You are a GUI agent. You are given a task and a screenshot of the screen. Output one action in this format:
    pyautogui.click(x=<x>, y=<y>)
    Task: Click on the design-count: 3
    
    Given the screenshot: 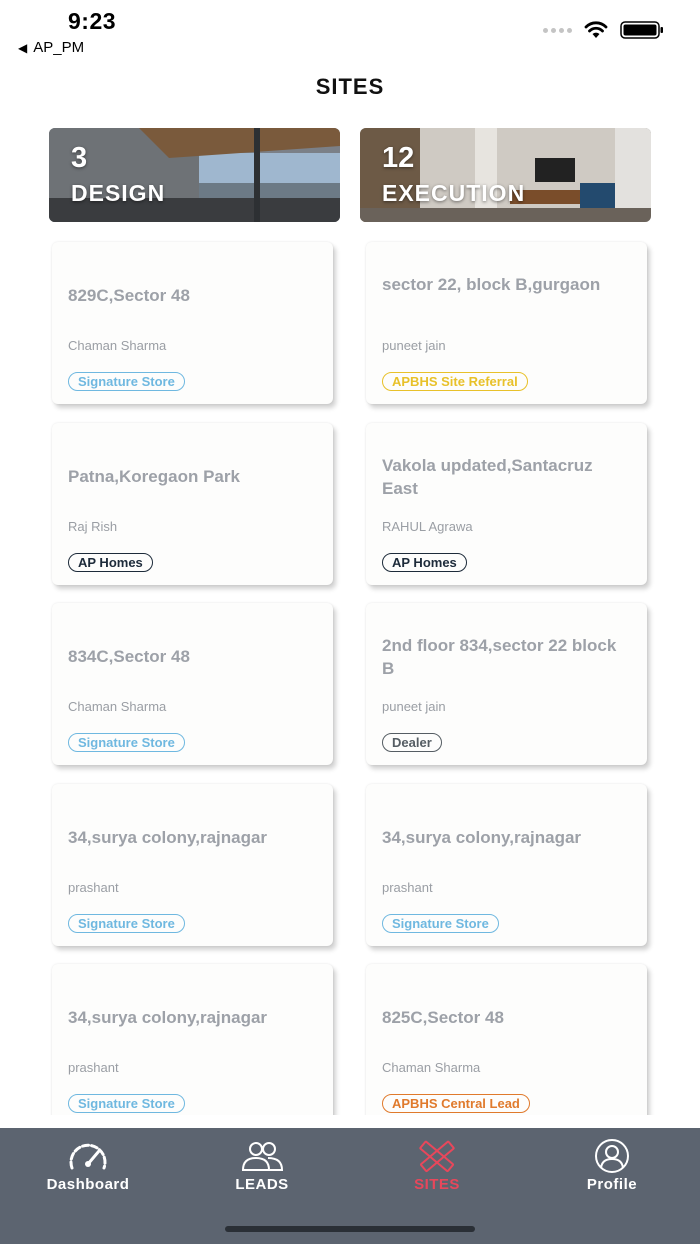 What is the action you would take?
    pyautogui.click(x=79, y=158)
    